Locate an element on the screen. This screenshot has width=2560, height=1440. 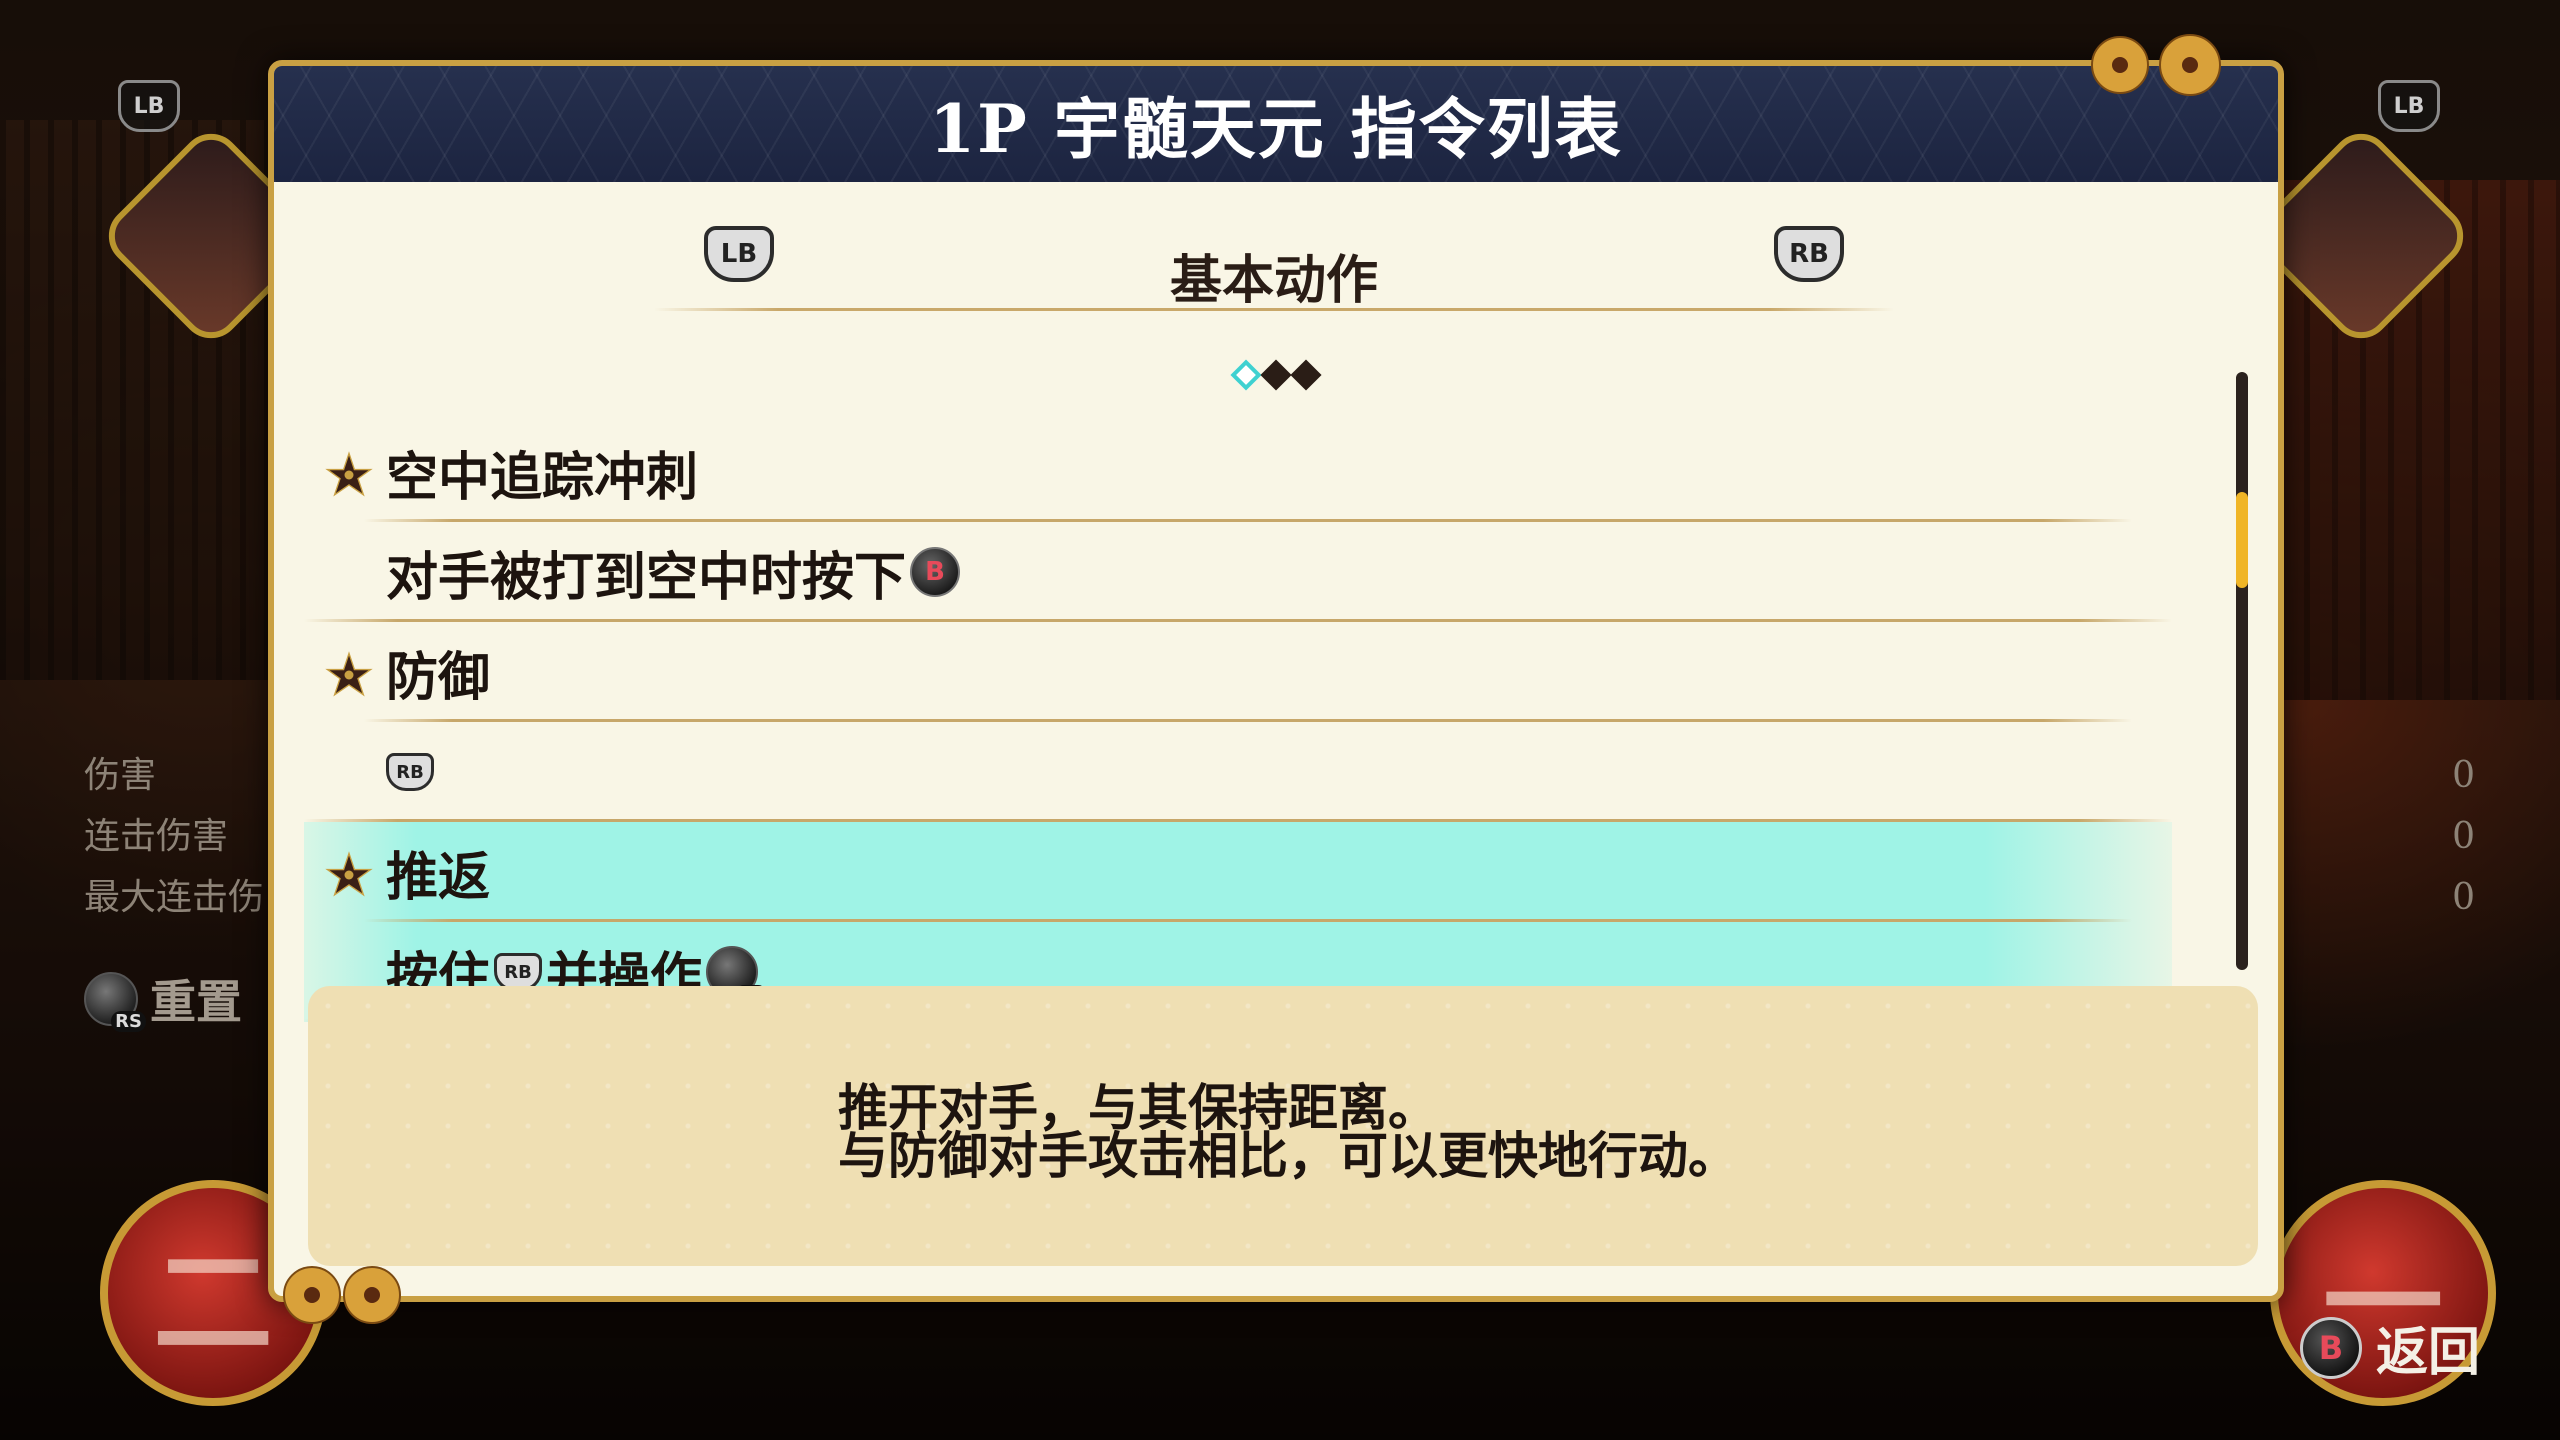
command-name: 防御 is located at coordinates (438, 677).